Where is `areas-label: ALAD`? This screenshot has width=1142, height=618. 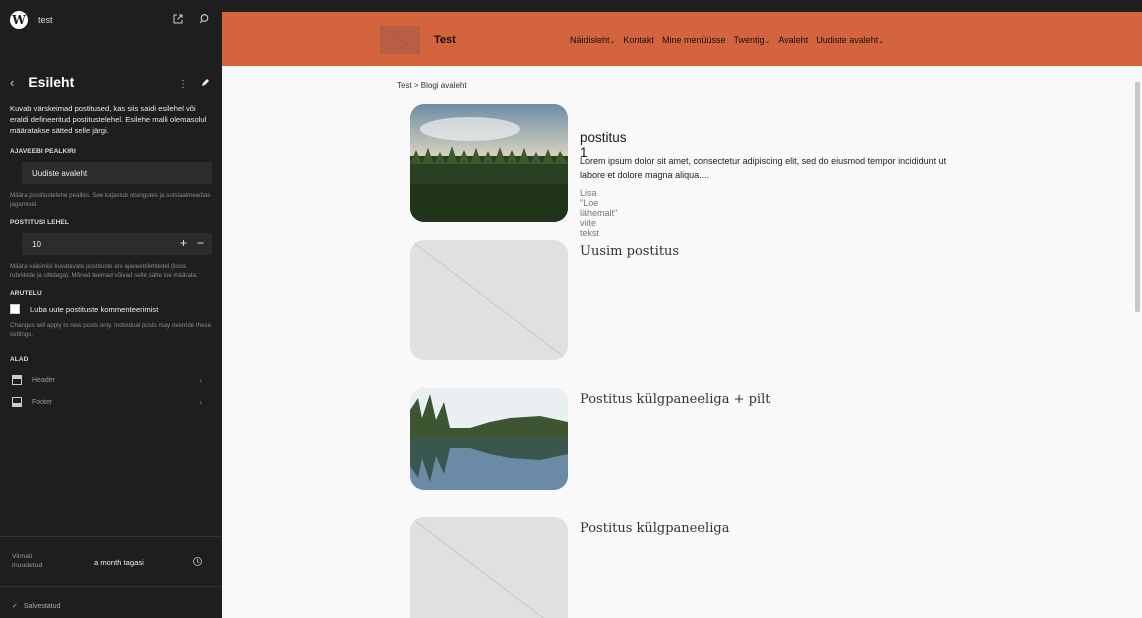 areas-label: ALAD is located at coordinates (19, 359).